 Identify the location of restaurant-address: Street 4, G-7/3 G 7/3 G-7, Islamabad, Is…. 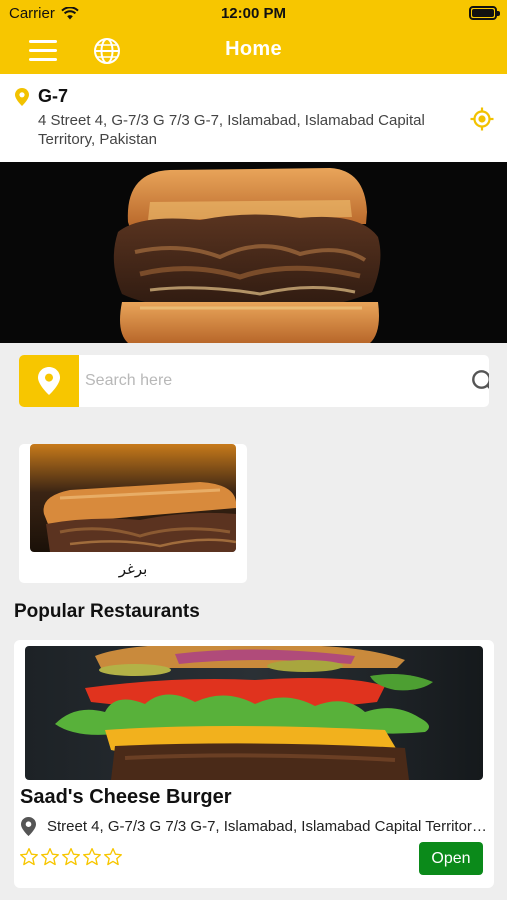
(268, 826).